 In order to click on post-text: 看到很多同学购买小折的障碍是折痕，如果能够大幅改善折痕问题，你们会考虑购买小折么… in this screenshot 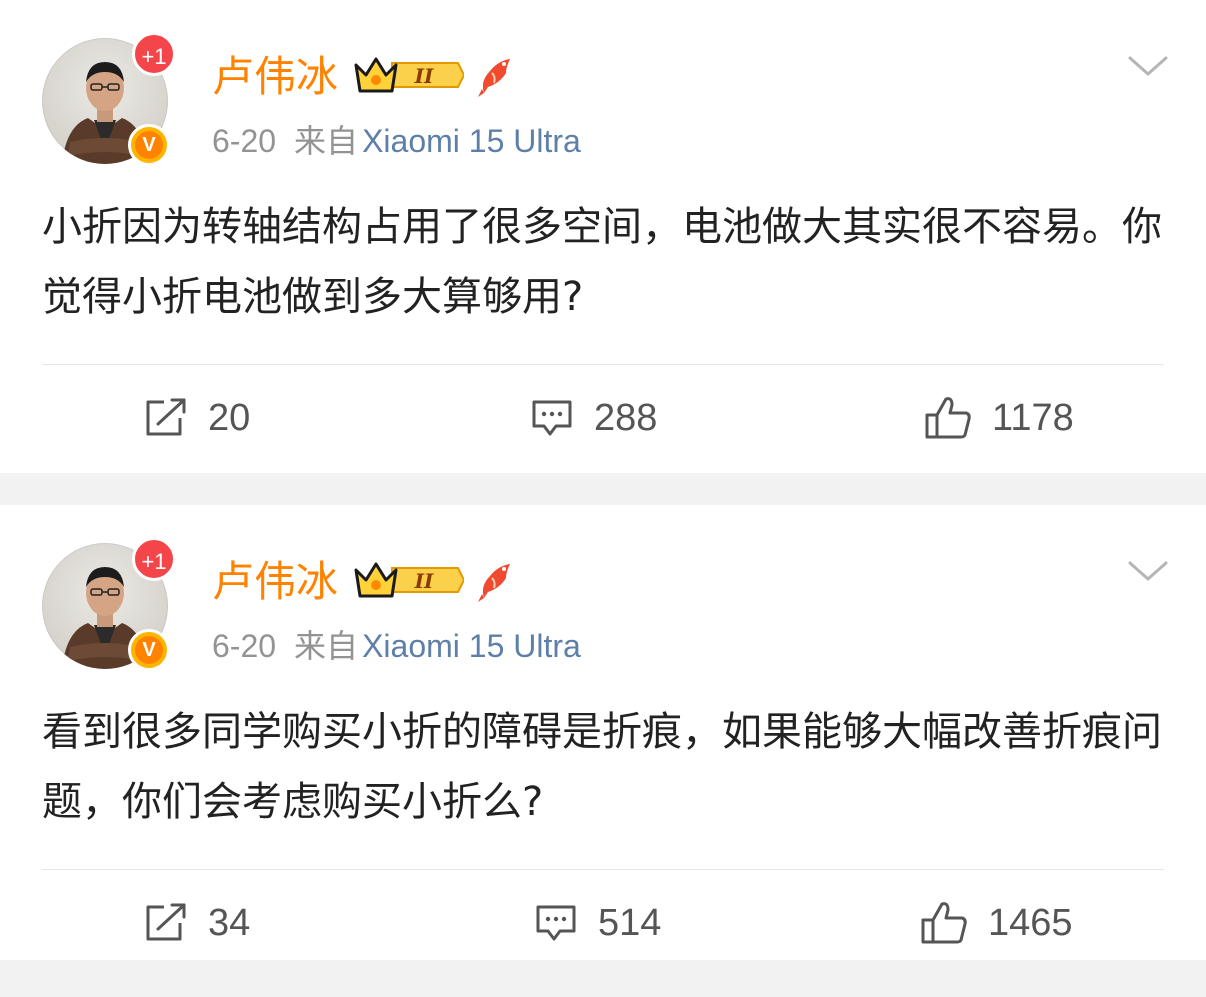, I will do `click(602, 767)`.